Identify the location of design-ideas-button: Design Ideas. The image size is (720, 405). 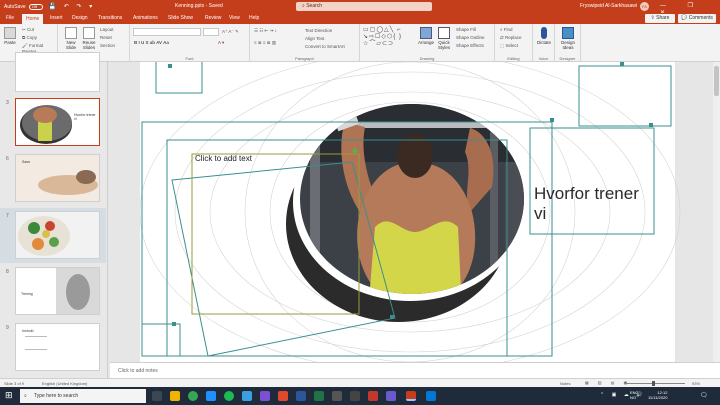
(568, 38).